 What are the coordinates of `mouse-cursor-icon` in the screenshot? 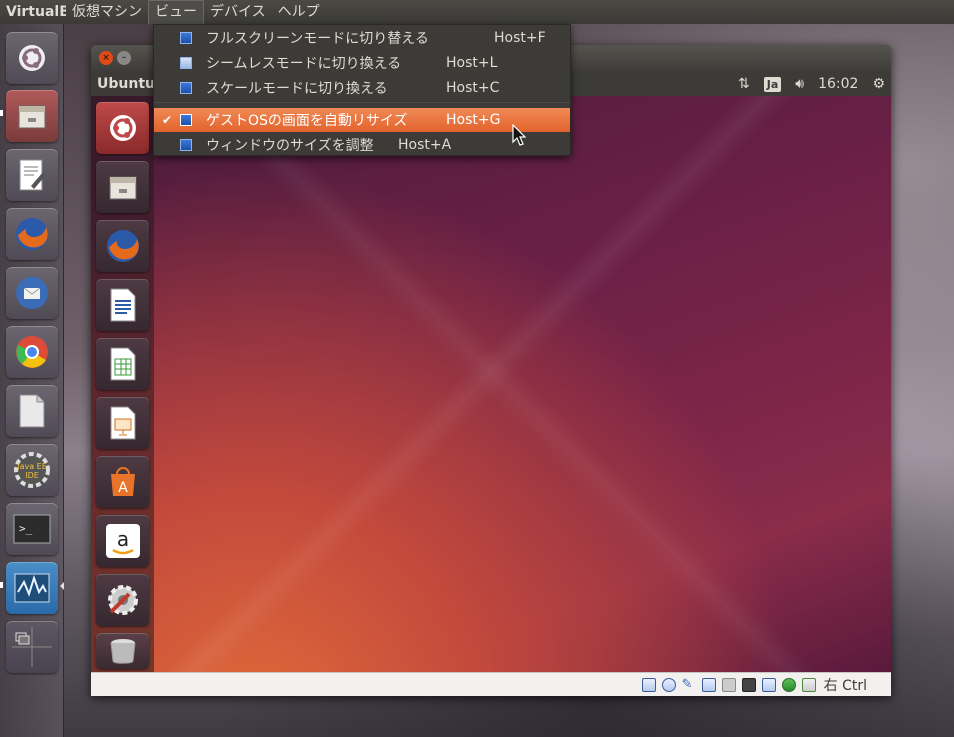 It's located at (519, 135).